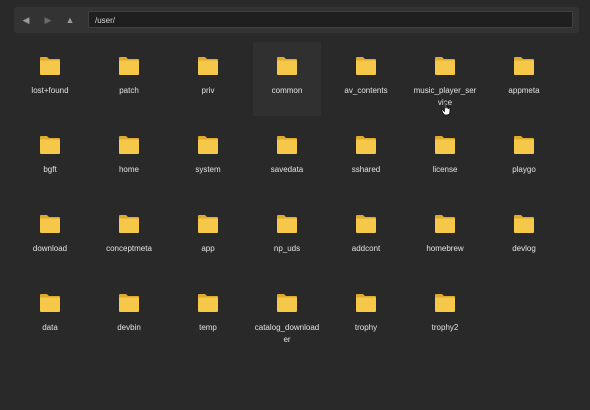 This screenshot has width=590, height=410. I want to click on hand-pointer-icon, so click(446, 109).